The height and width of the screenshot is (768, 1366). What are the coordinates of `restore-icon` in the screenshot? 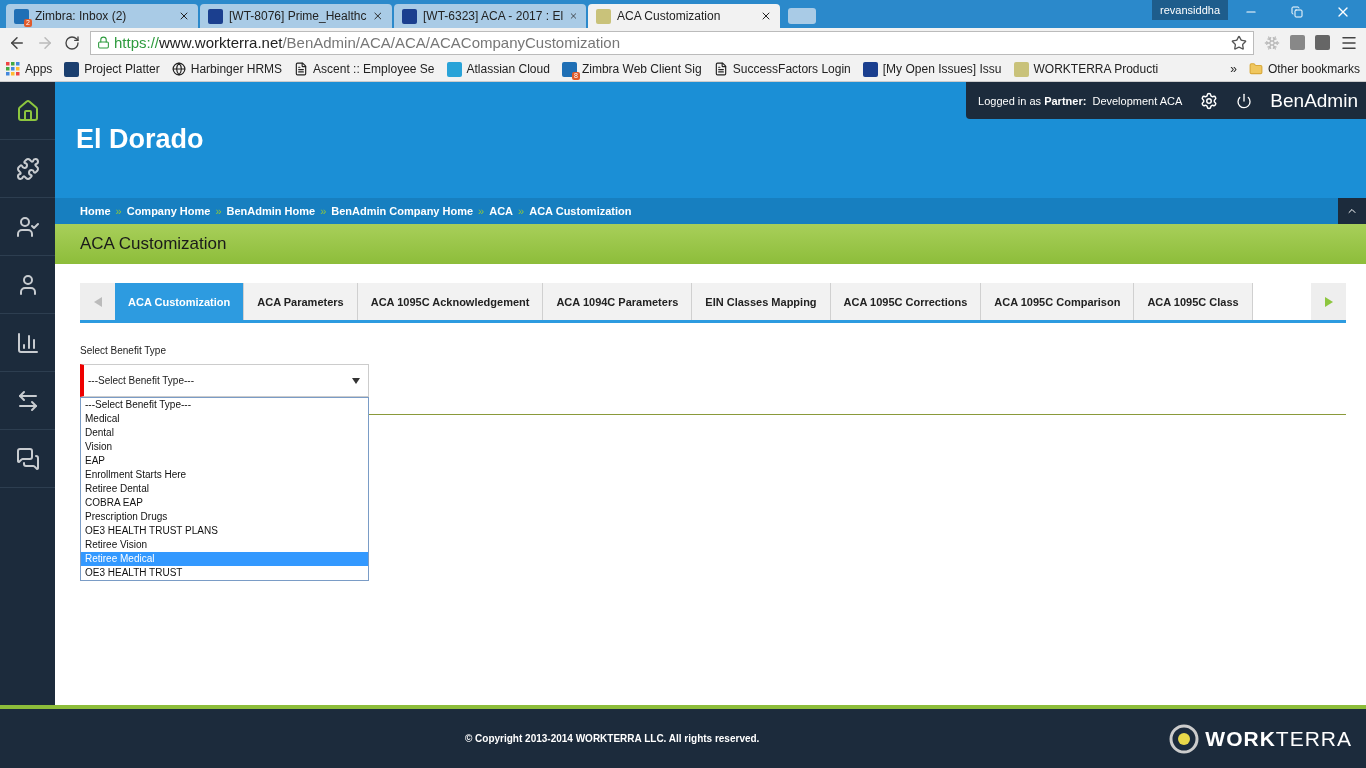 It's located at (1297, 12).